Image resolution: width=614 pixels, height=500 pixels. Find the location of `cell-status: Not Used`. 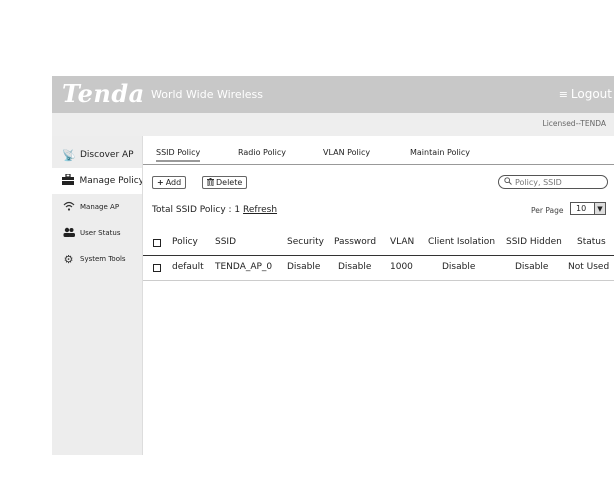

cell-status: Not Used is located at coordinates (589, 267).